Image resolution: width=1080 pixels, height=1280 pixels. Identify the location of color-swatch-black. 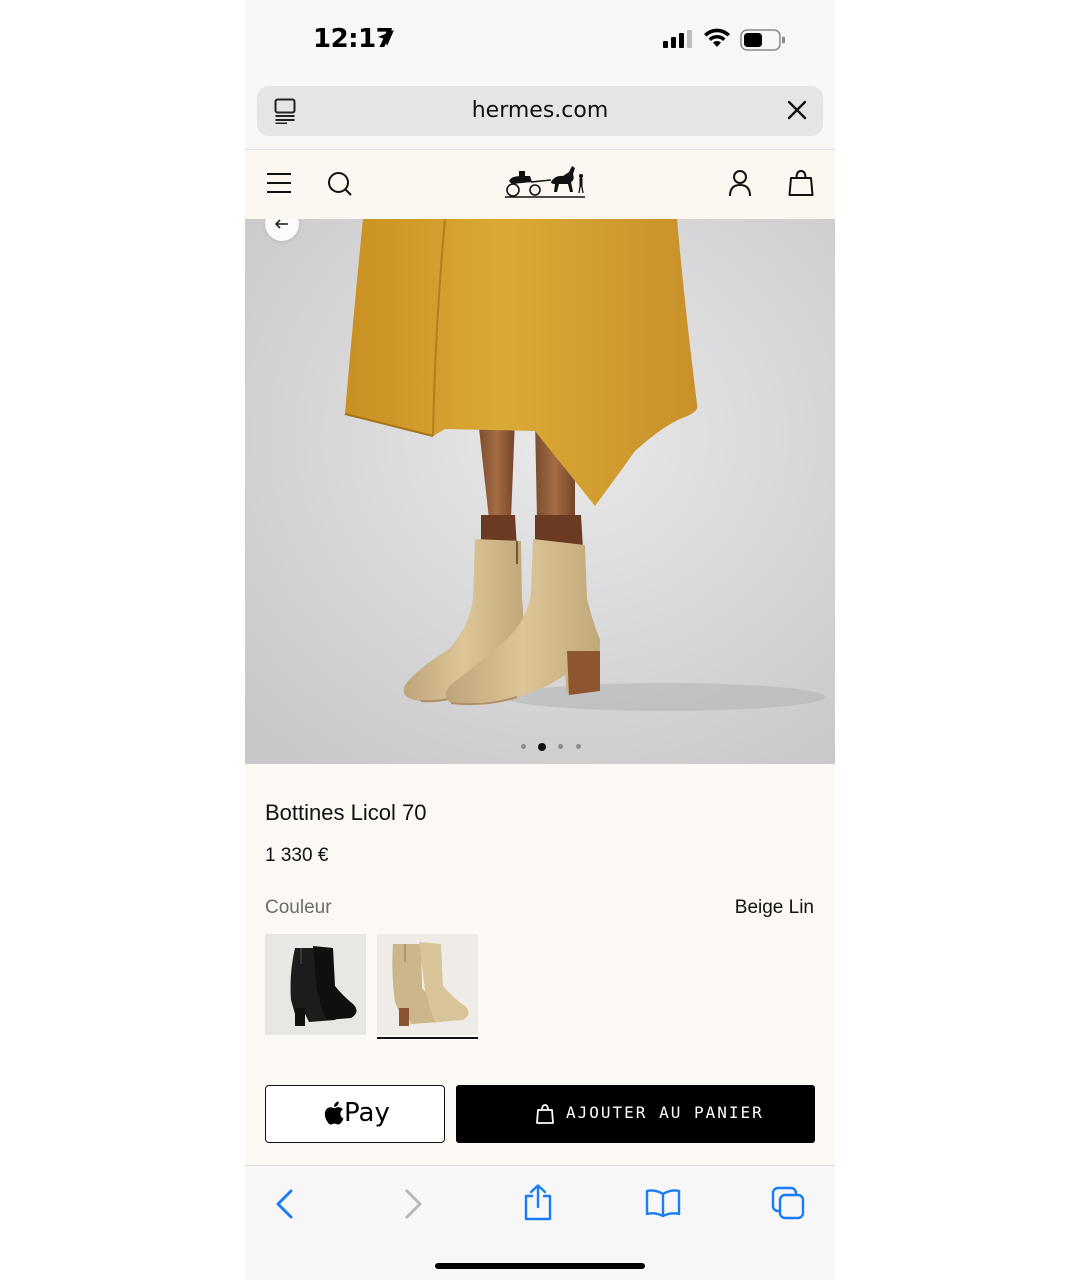
(315, 984).